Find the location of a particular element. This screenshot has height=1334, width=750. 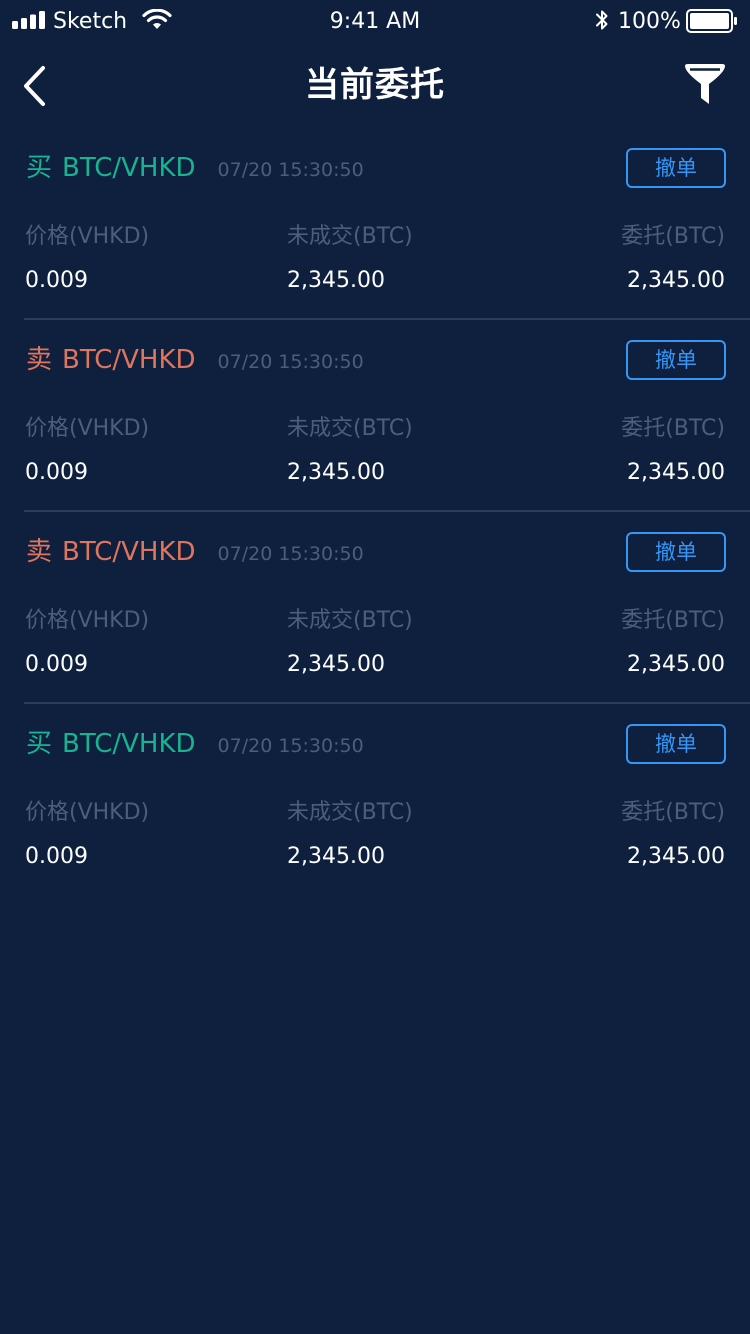

bluetooth-icon is located at coordinates (602, 20).